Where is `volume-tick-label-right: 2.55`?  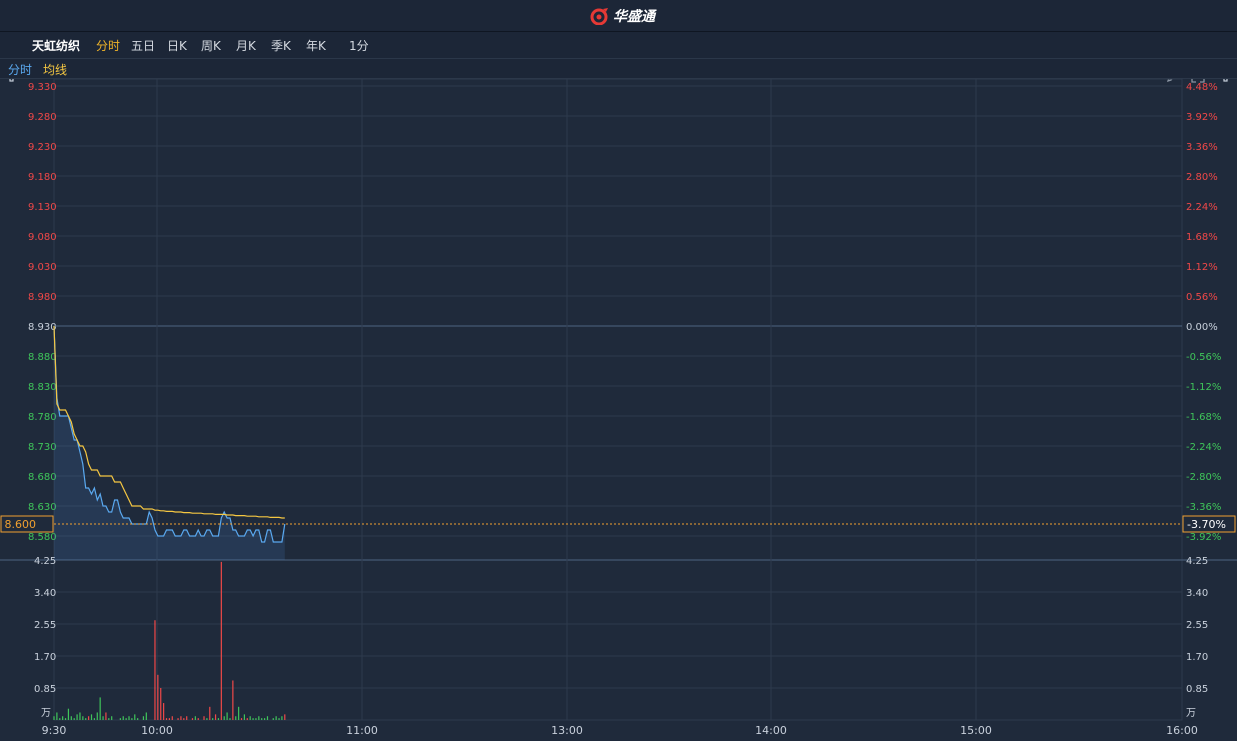 volume-tick-label-right: 2.55 is located at coordinates (1197, 625).